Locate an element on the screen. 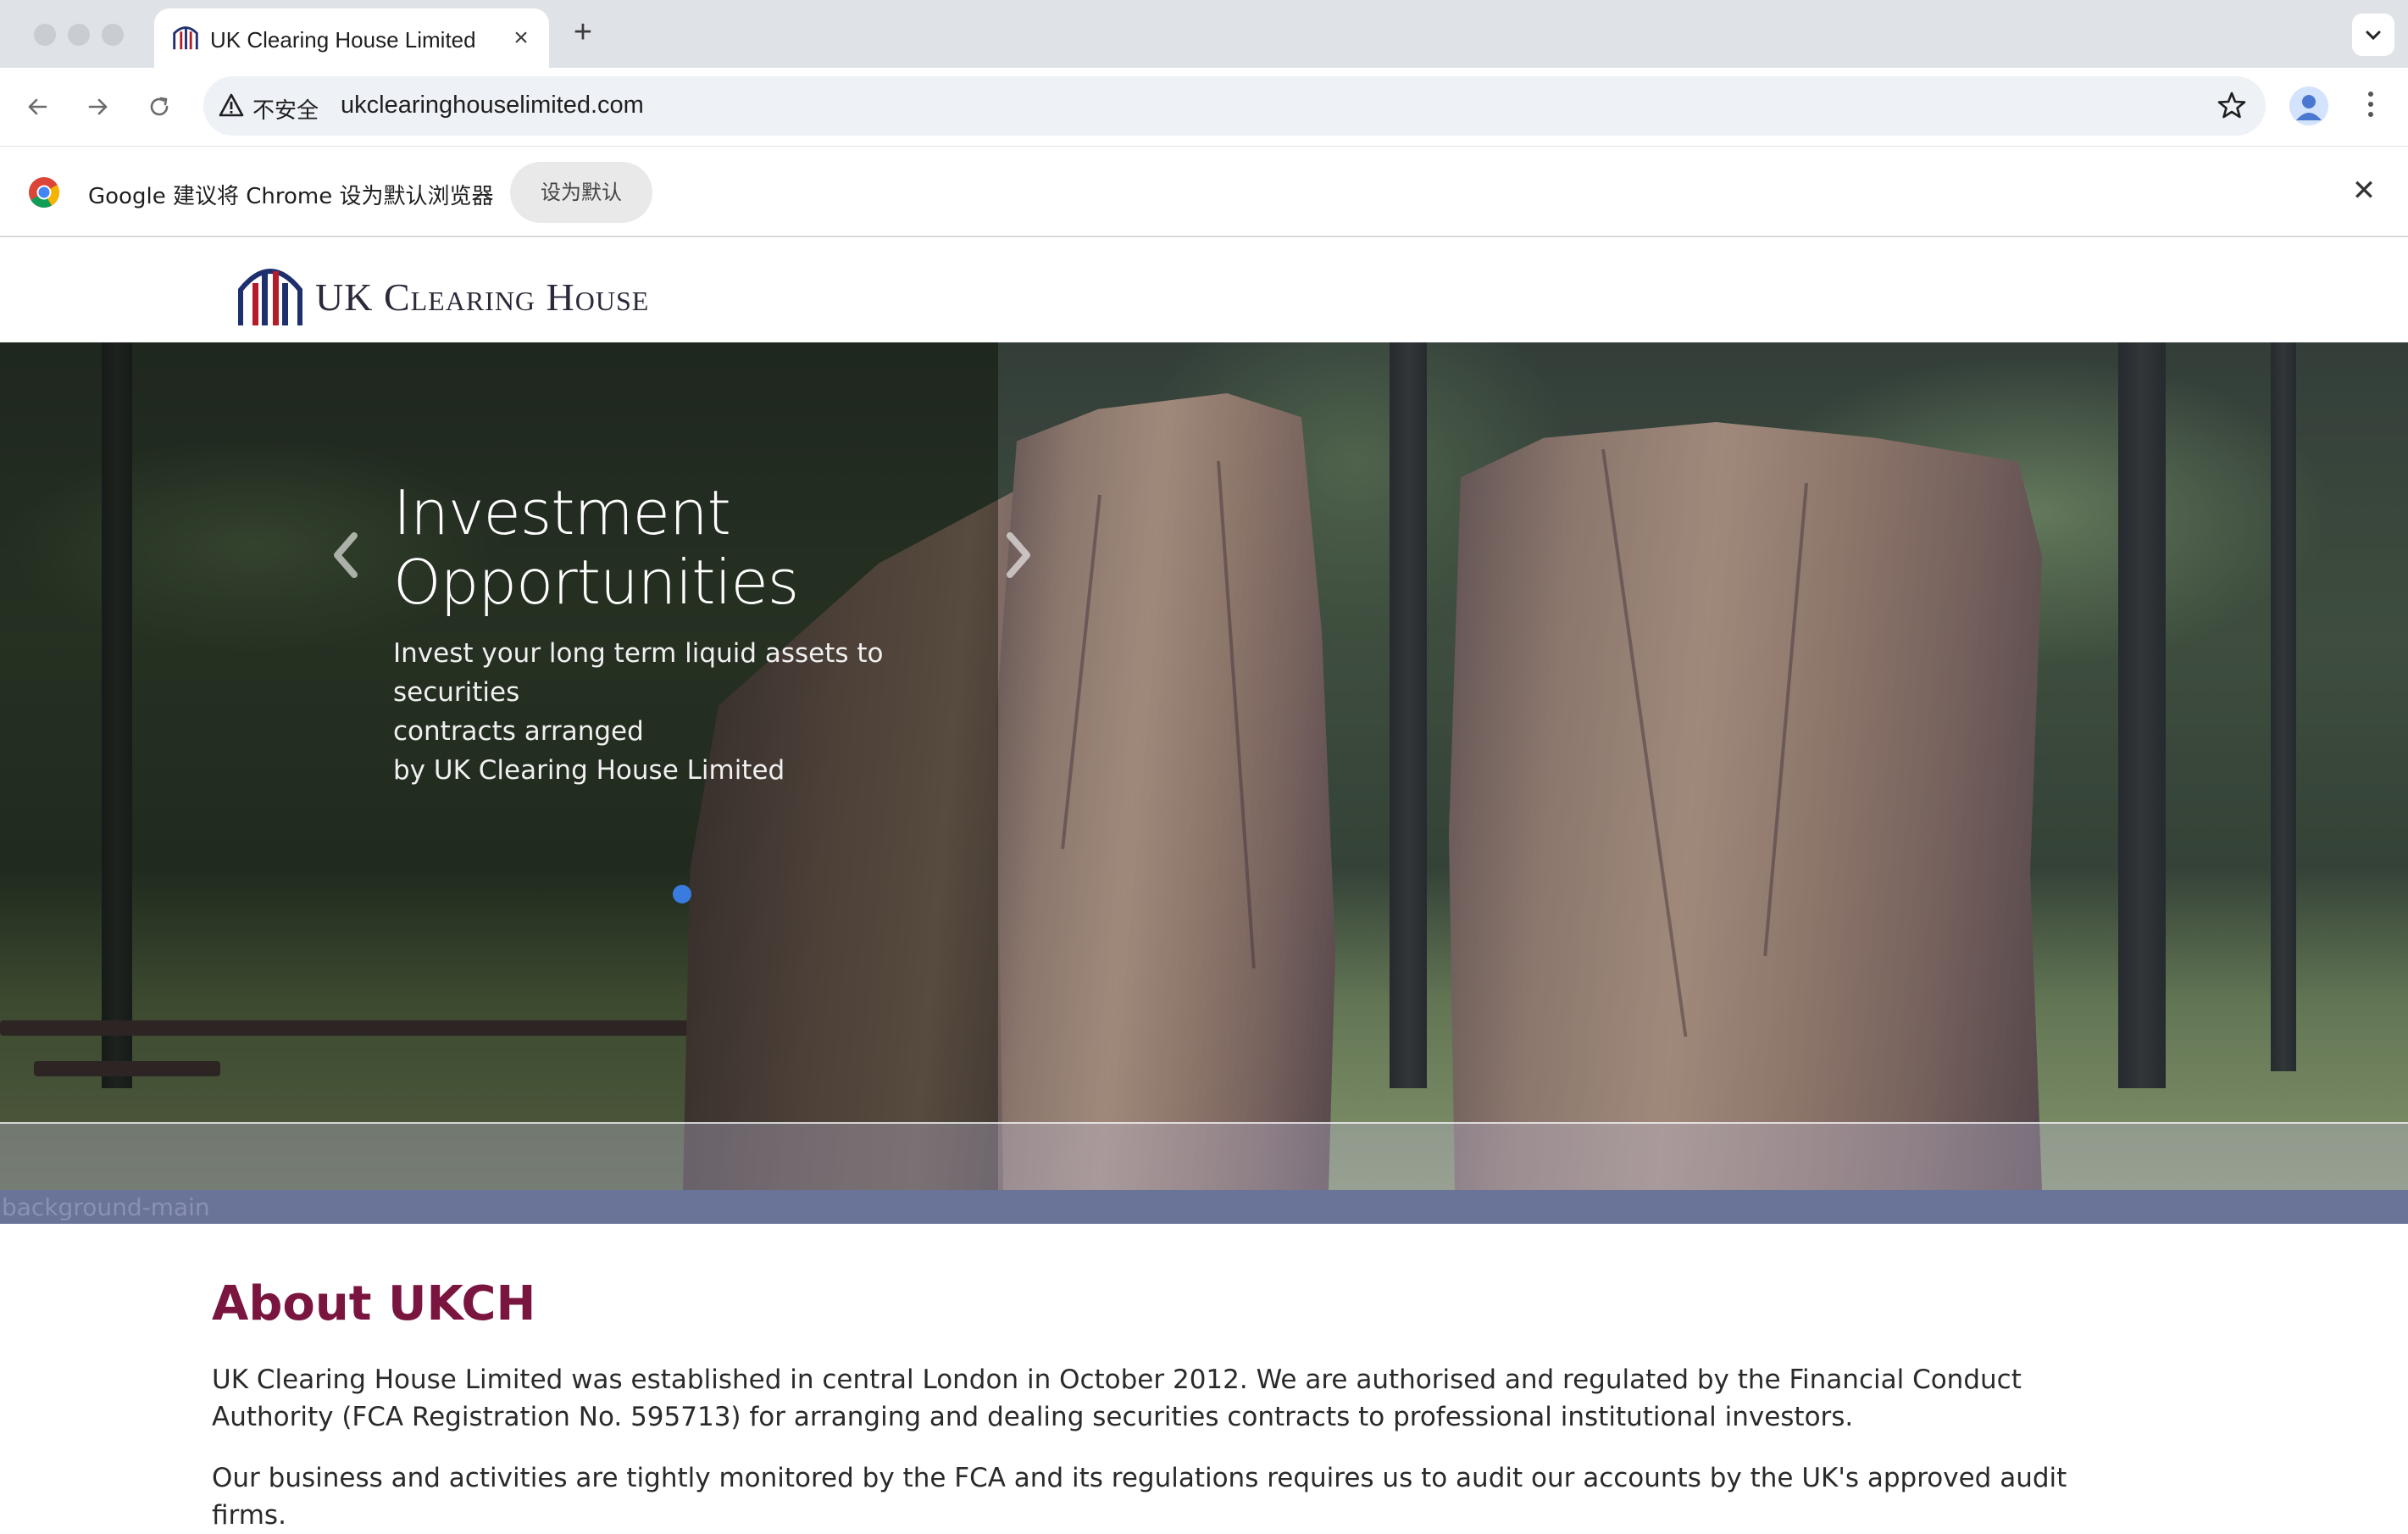  arrow-left-icon is located at coordinates (37, 106).